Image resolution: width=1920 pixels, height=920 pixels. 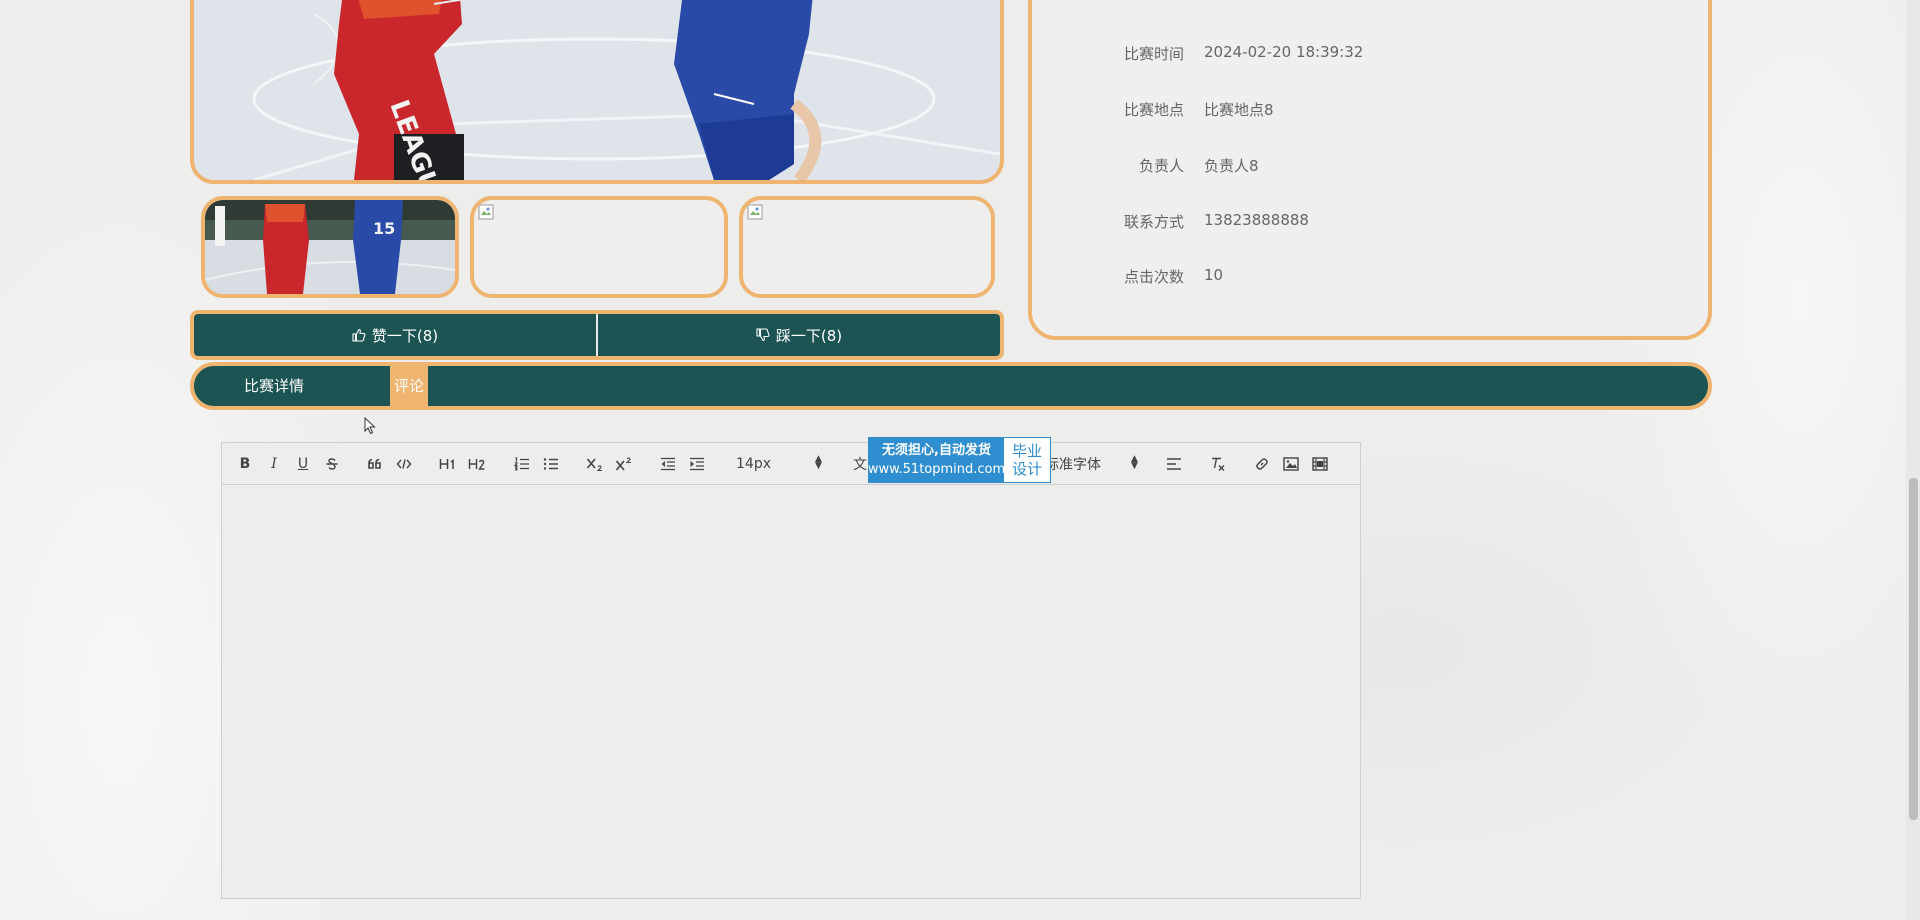 What do you see at coordinates (1320, 464) in the screenshot?
I see `video-icon` at bounding box center [1320, 464].